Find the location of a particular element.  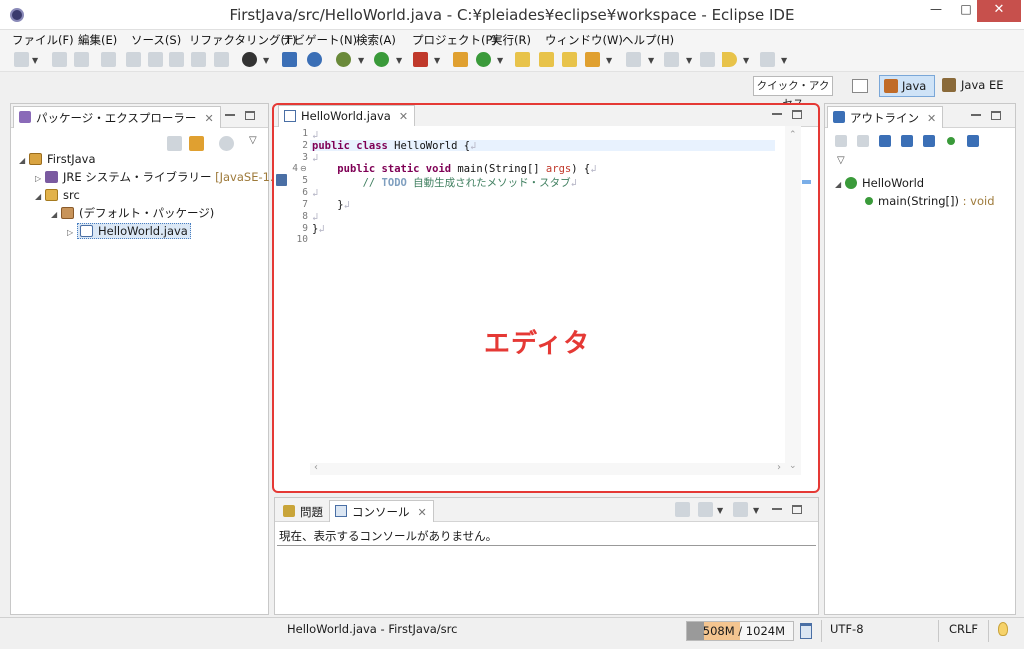

menu-help: ヘルプ(H) is located at coordinates (648, 40).